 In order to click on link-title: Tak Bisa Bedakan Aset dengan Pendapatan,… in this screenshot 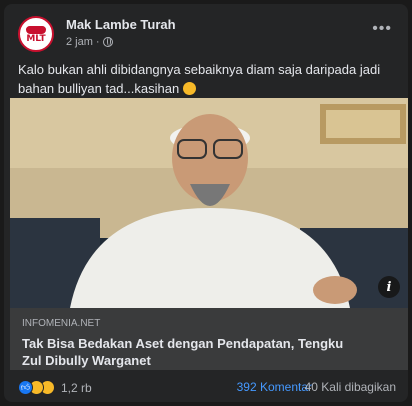, I will do `click(192, 352)`.